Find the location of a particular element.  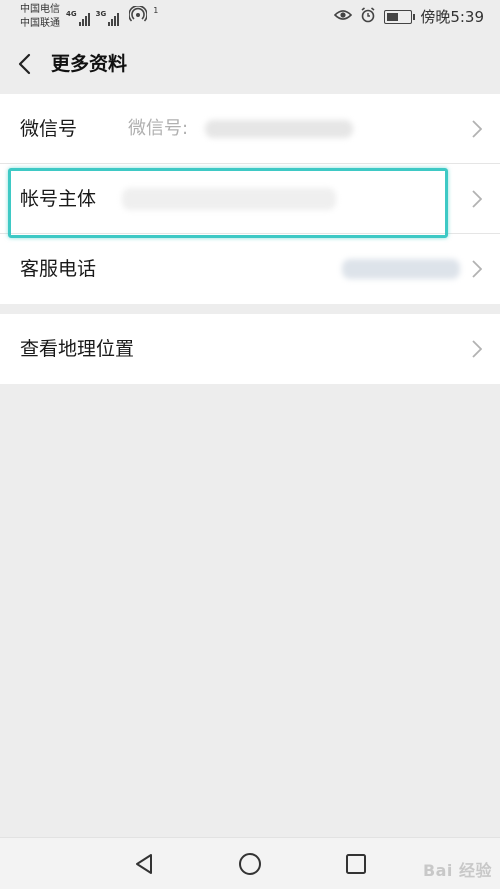

signal-2-tag: 3G is located at coordinates (101, 14).